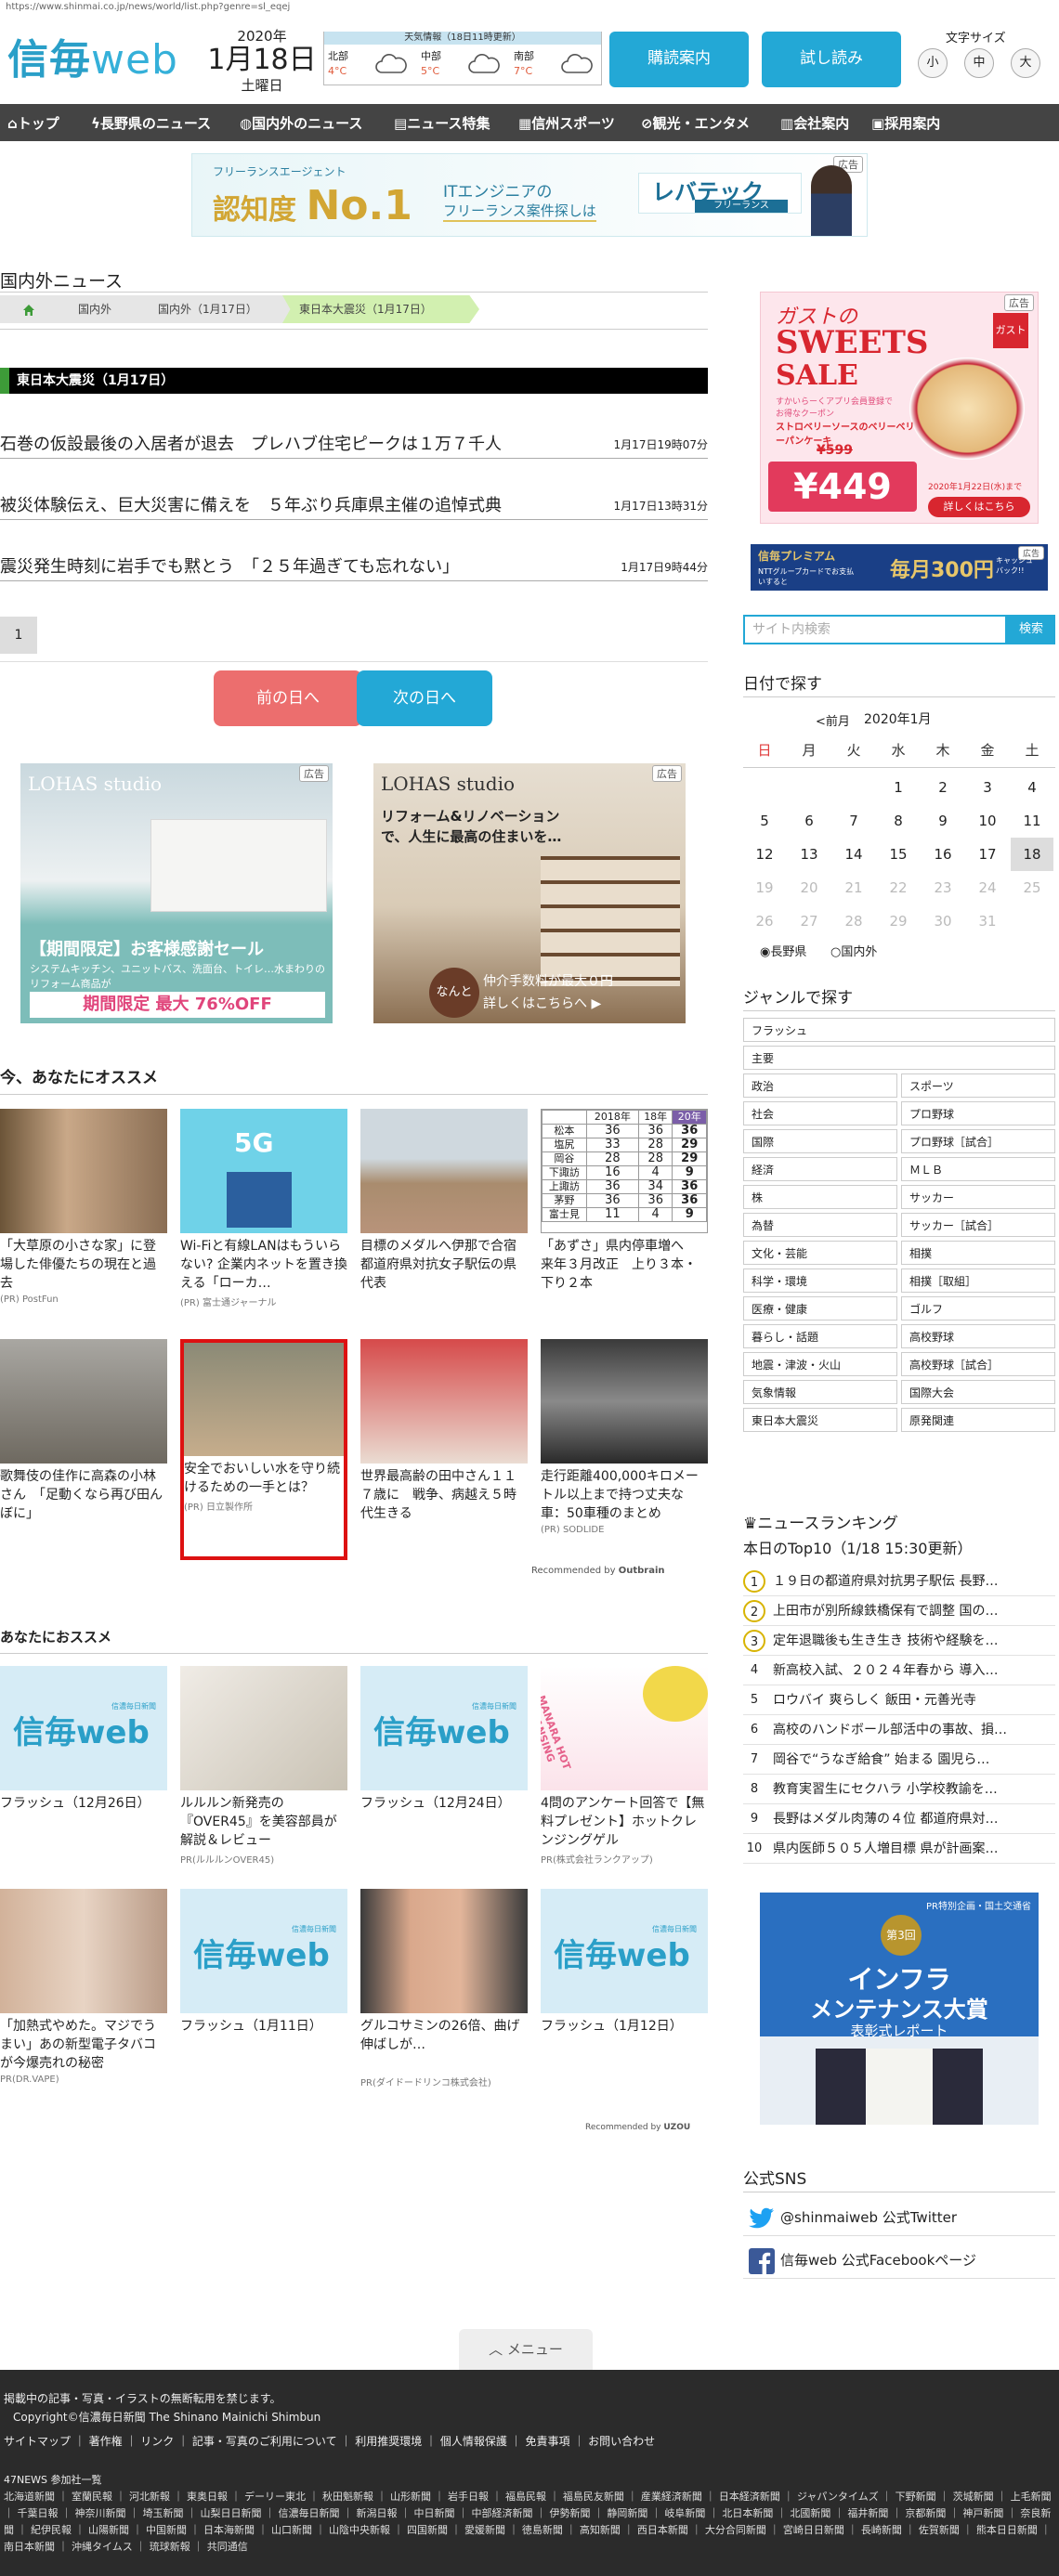 Image resolution: width=1059 pixels, height=2576 pixels. Describe the element at coordinates (978, 1364) in the screenshot. I see `genre-item: 高校野球［試合］` at that location.